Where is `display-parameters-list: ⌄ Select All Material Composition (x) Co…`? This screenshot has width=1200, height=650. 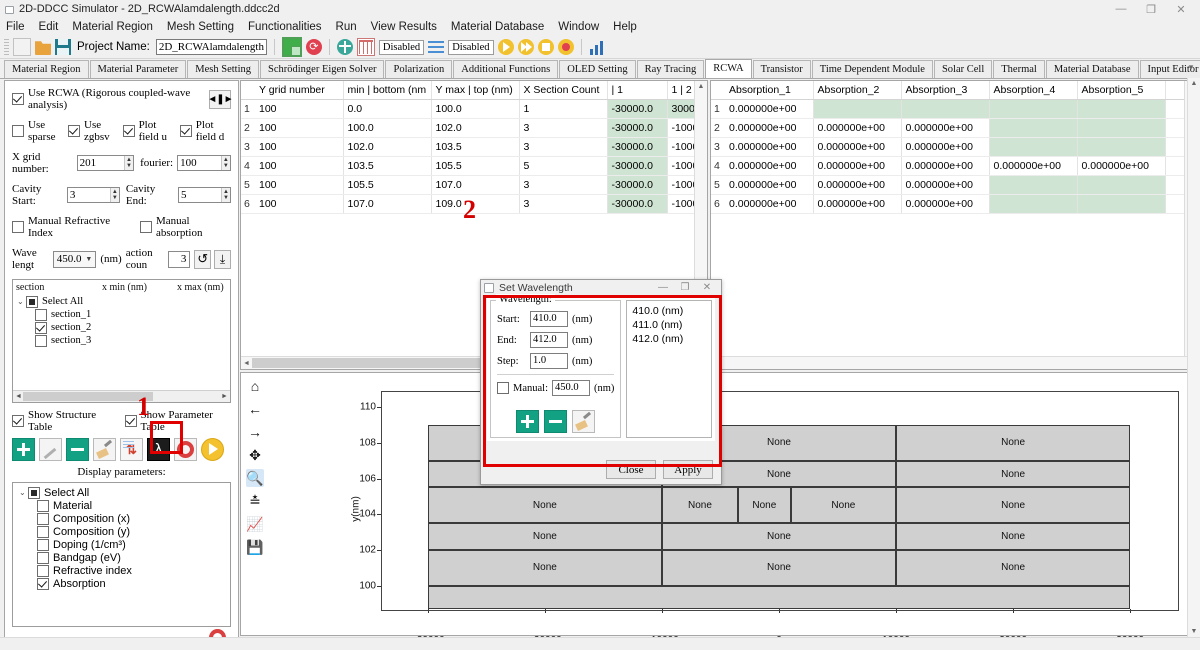 display-parameters-list: ⌄ Select All Material Composition (x) Co… is located at coordinates (121, 554).